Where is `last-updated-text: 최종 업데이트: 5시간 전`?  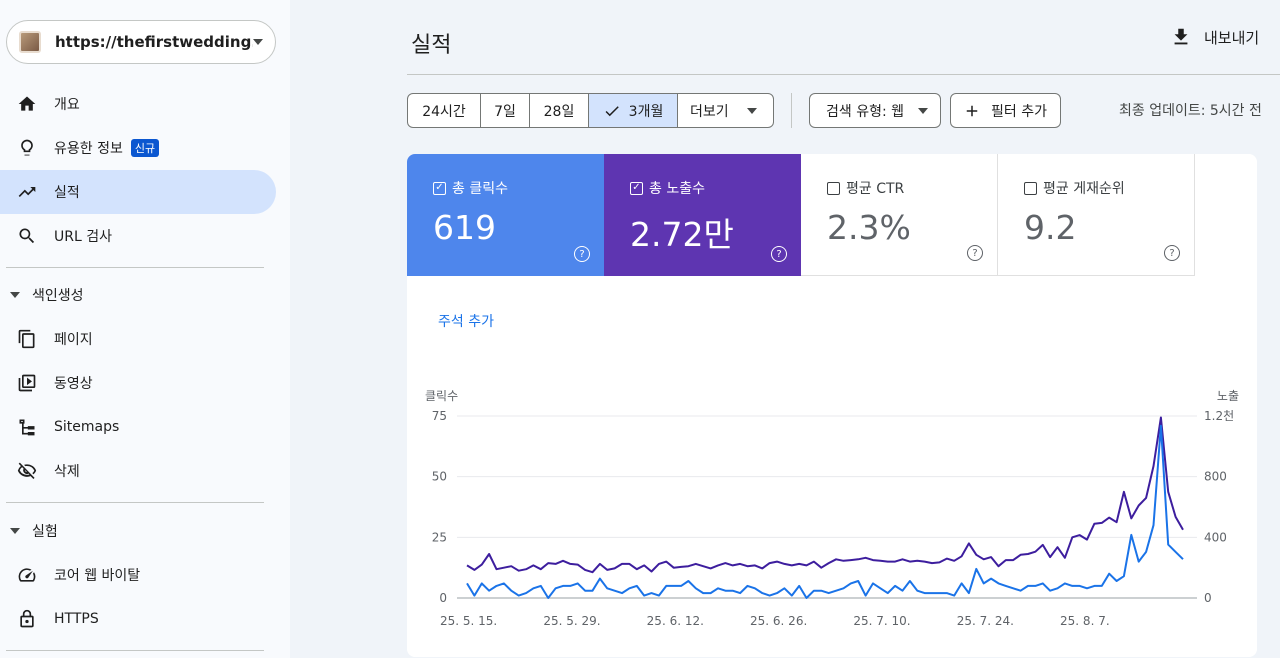
last-updated-text: 최종 업데이트: 5시간 전 is located at coordinates (1190, 111).